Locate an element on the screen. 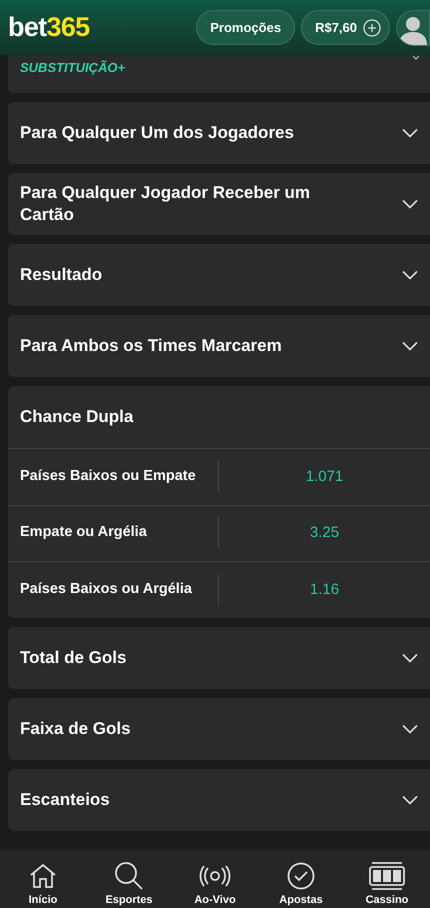 The width and height of the screenshot is (430, 908). nav-tab: Ao-Vivo is located at coordinates (215, 900).